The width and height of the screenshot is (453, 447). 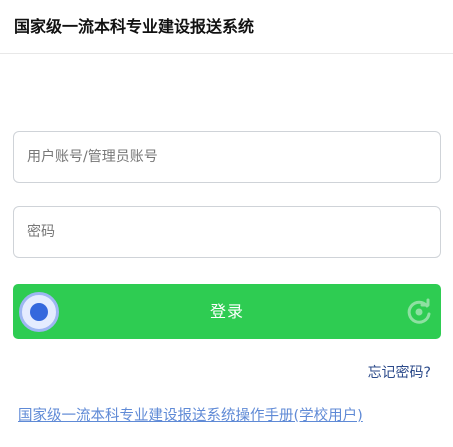 I want to click on operation-manual-link: 国家级一流本科专业建设报送系统操作手册(学校用户), so click(x=190, y=414).